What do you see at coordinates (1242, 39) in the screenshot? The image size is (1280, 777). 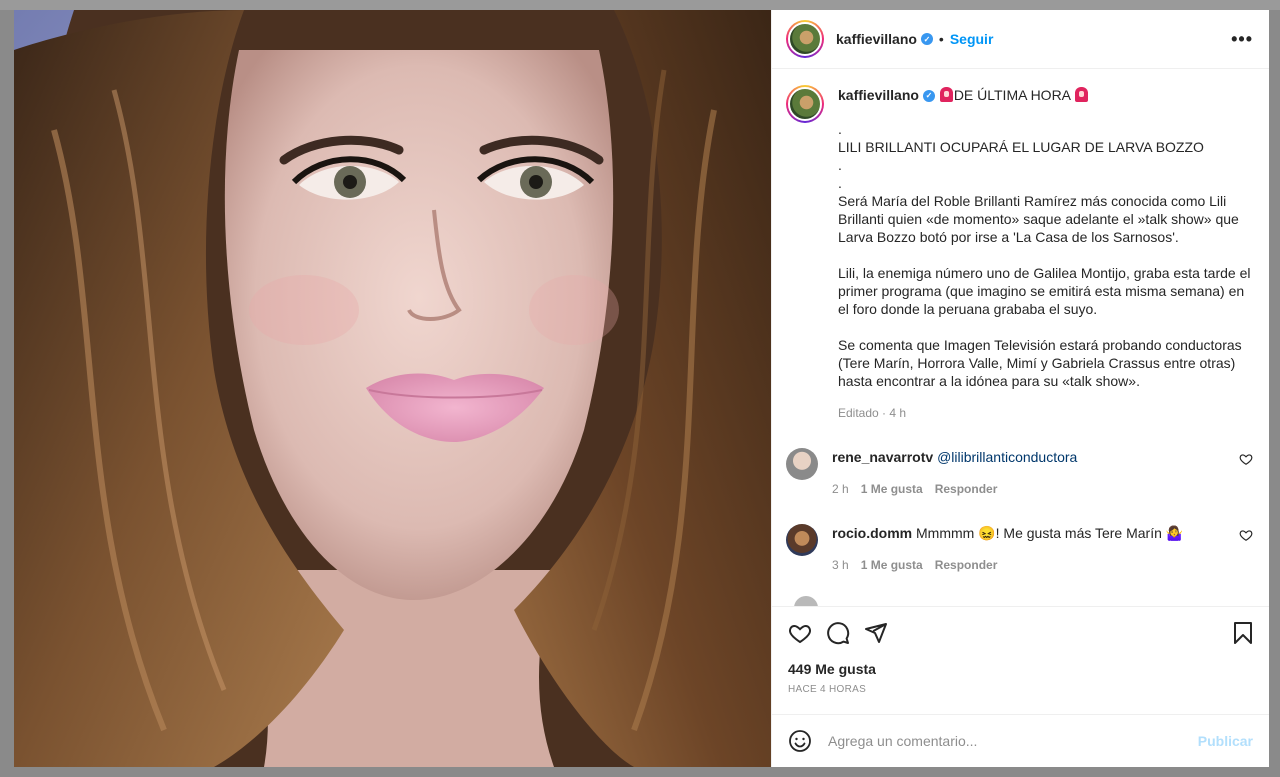 I see `more-options-icon: •••` at bounding box center [1242, 39].